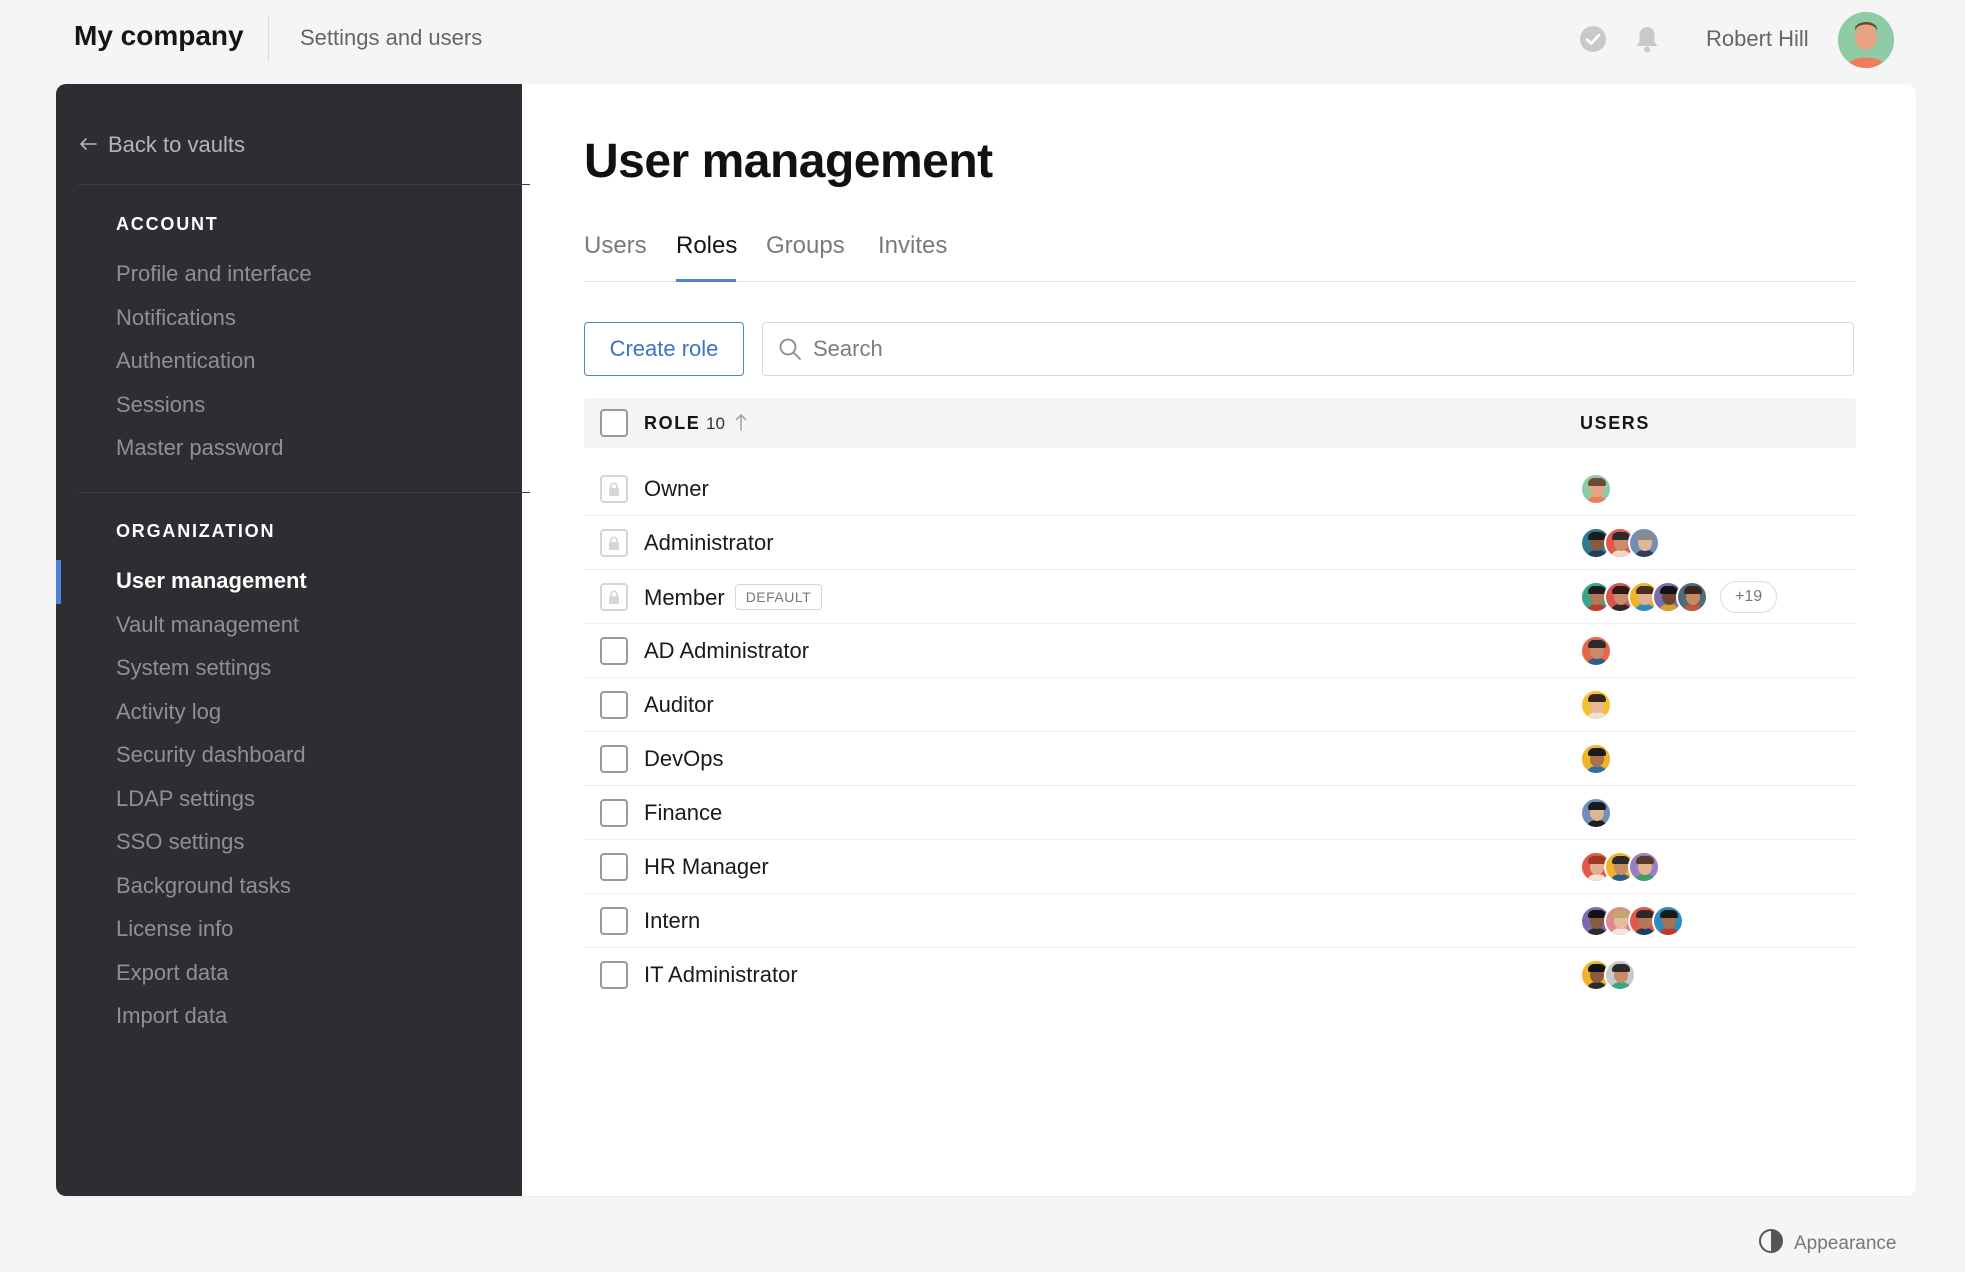 Image resolution: width=1965 pixels, height=1272 pixels. I want to click on role-name: Member DEFAULT, so click(733, 597).